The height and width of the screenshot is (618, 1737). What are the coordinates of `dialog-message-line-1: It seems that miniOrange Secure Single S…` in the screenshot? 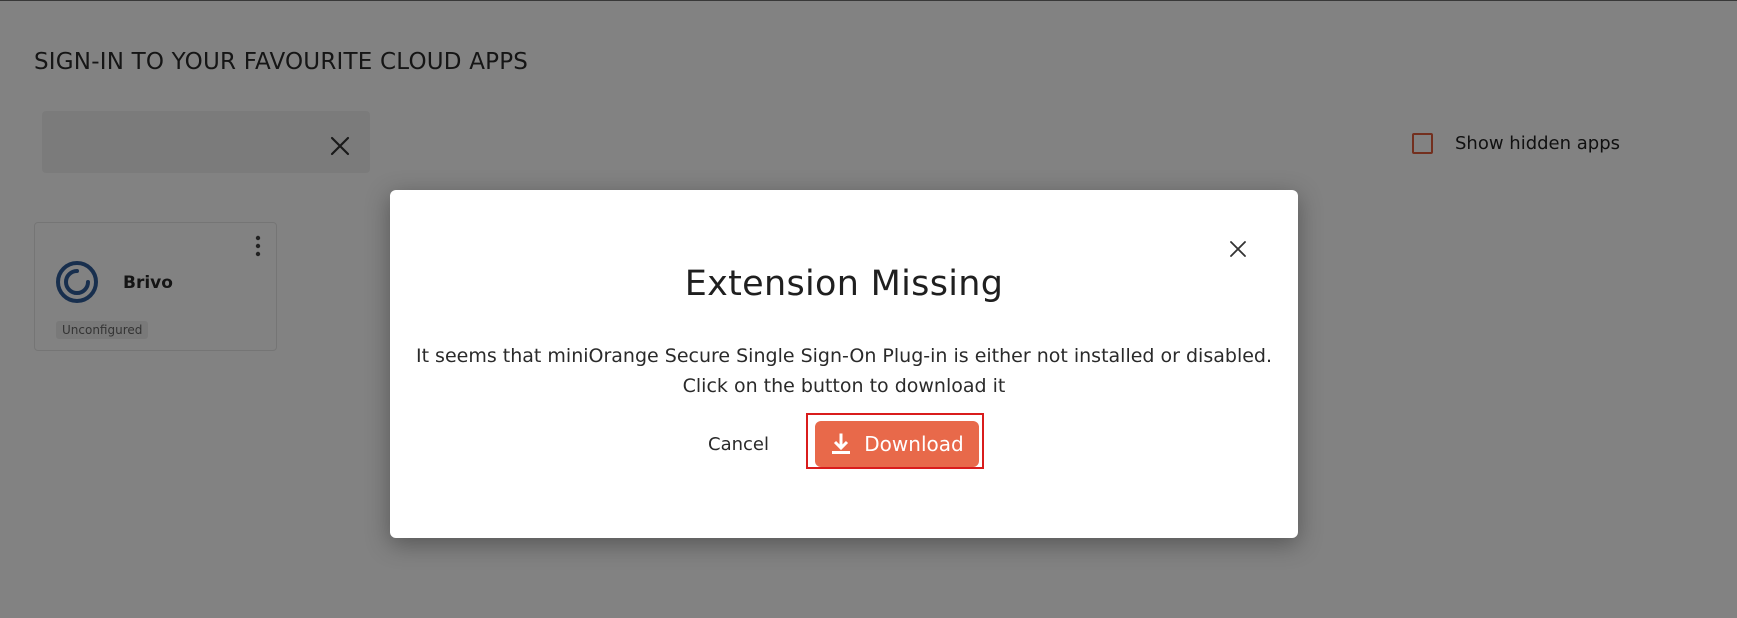 It's located at (844, 356).